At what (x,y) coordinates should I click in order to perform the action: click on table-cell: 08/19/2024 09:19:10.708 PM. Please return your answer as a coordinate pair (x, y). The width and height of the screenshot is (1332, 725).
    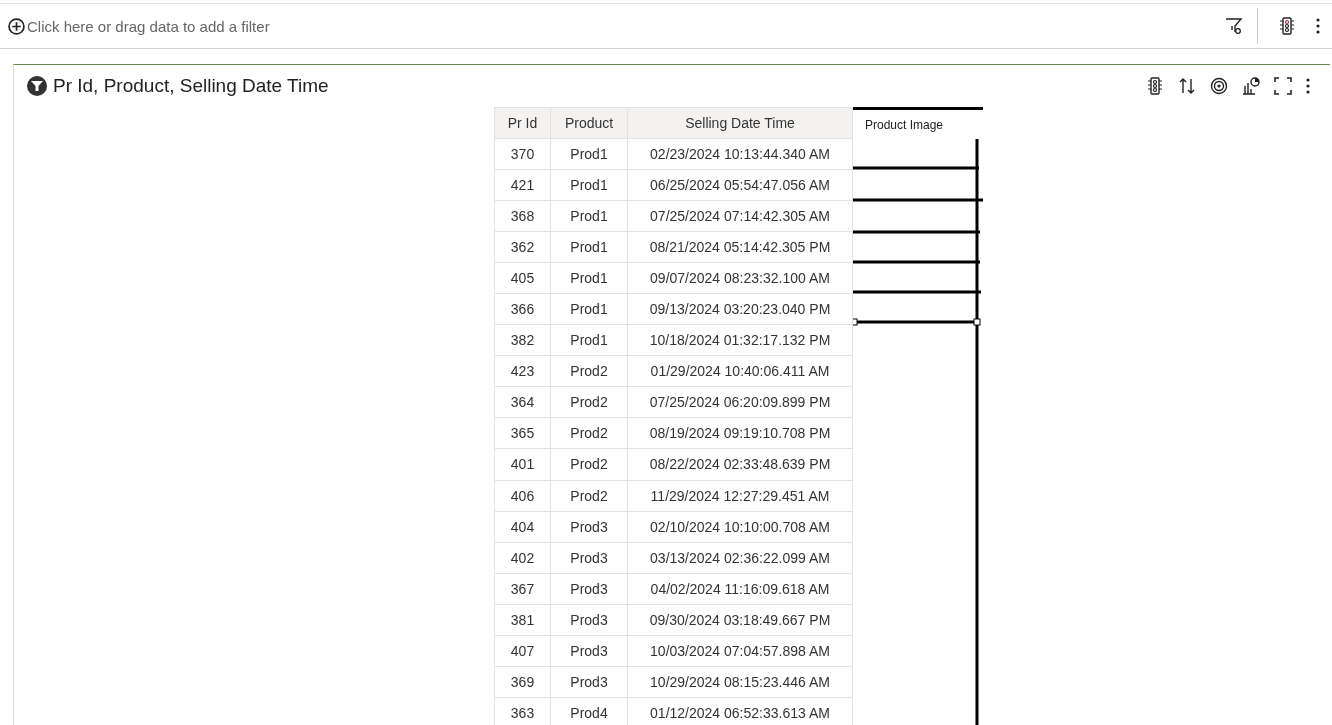
    Looking at the image, I should click on (740, 433).